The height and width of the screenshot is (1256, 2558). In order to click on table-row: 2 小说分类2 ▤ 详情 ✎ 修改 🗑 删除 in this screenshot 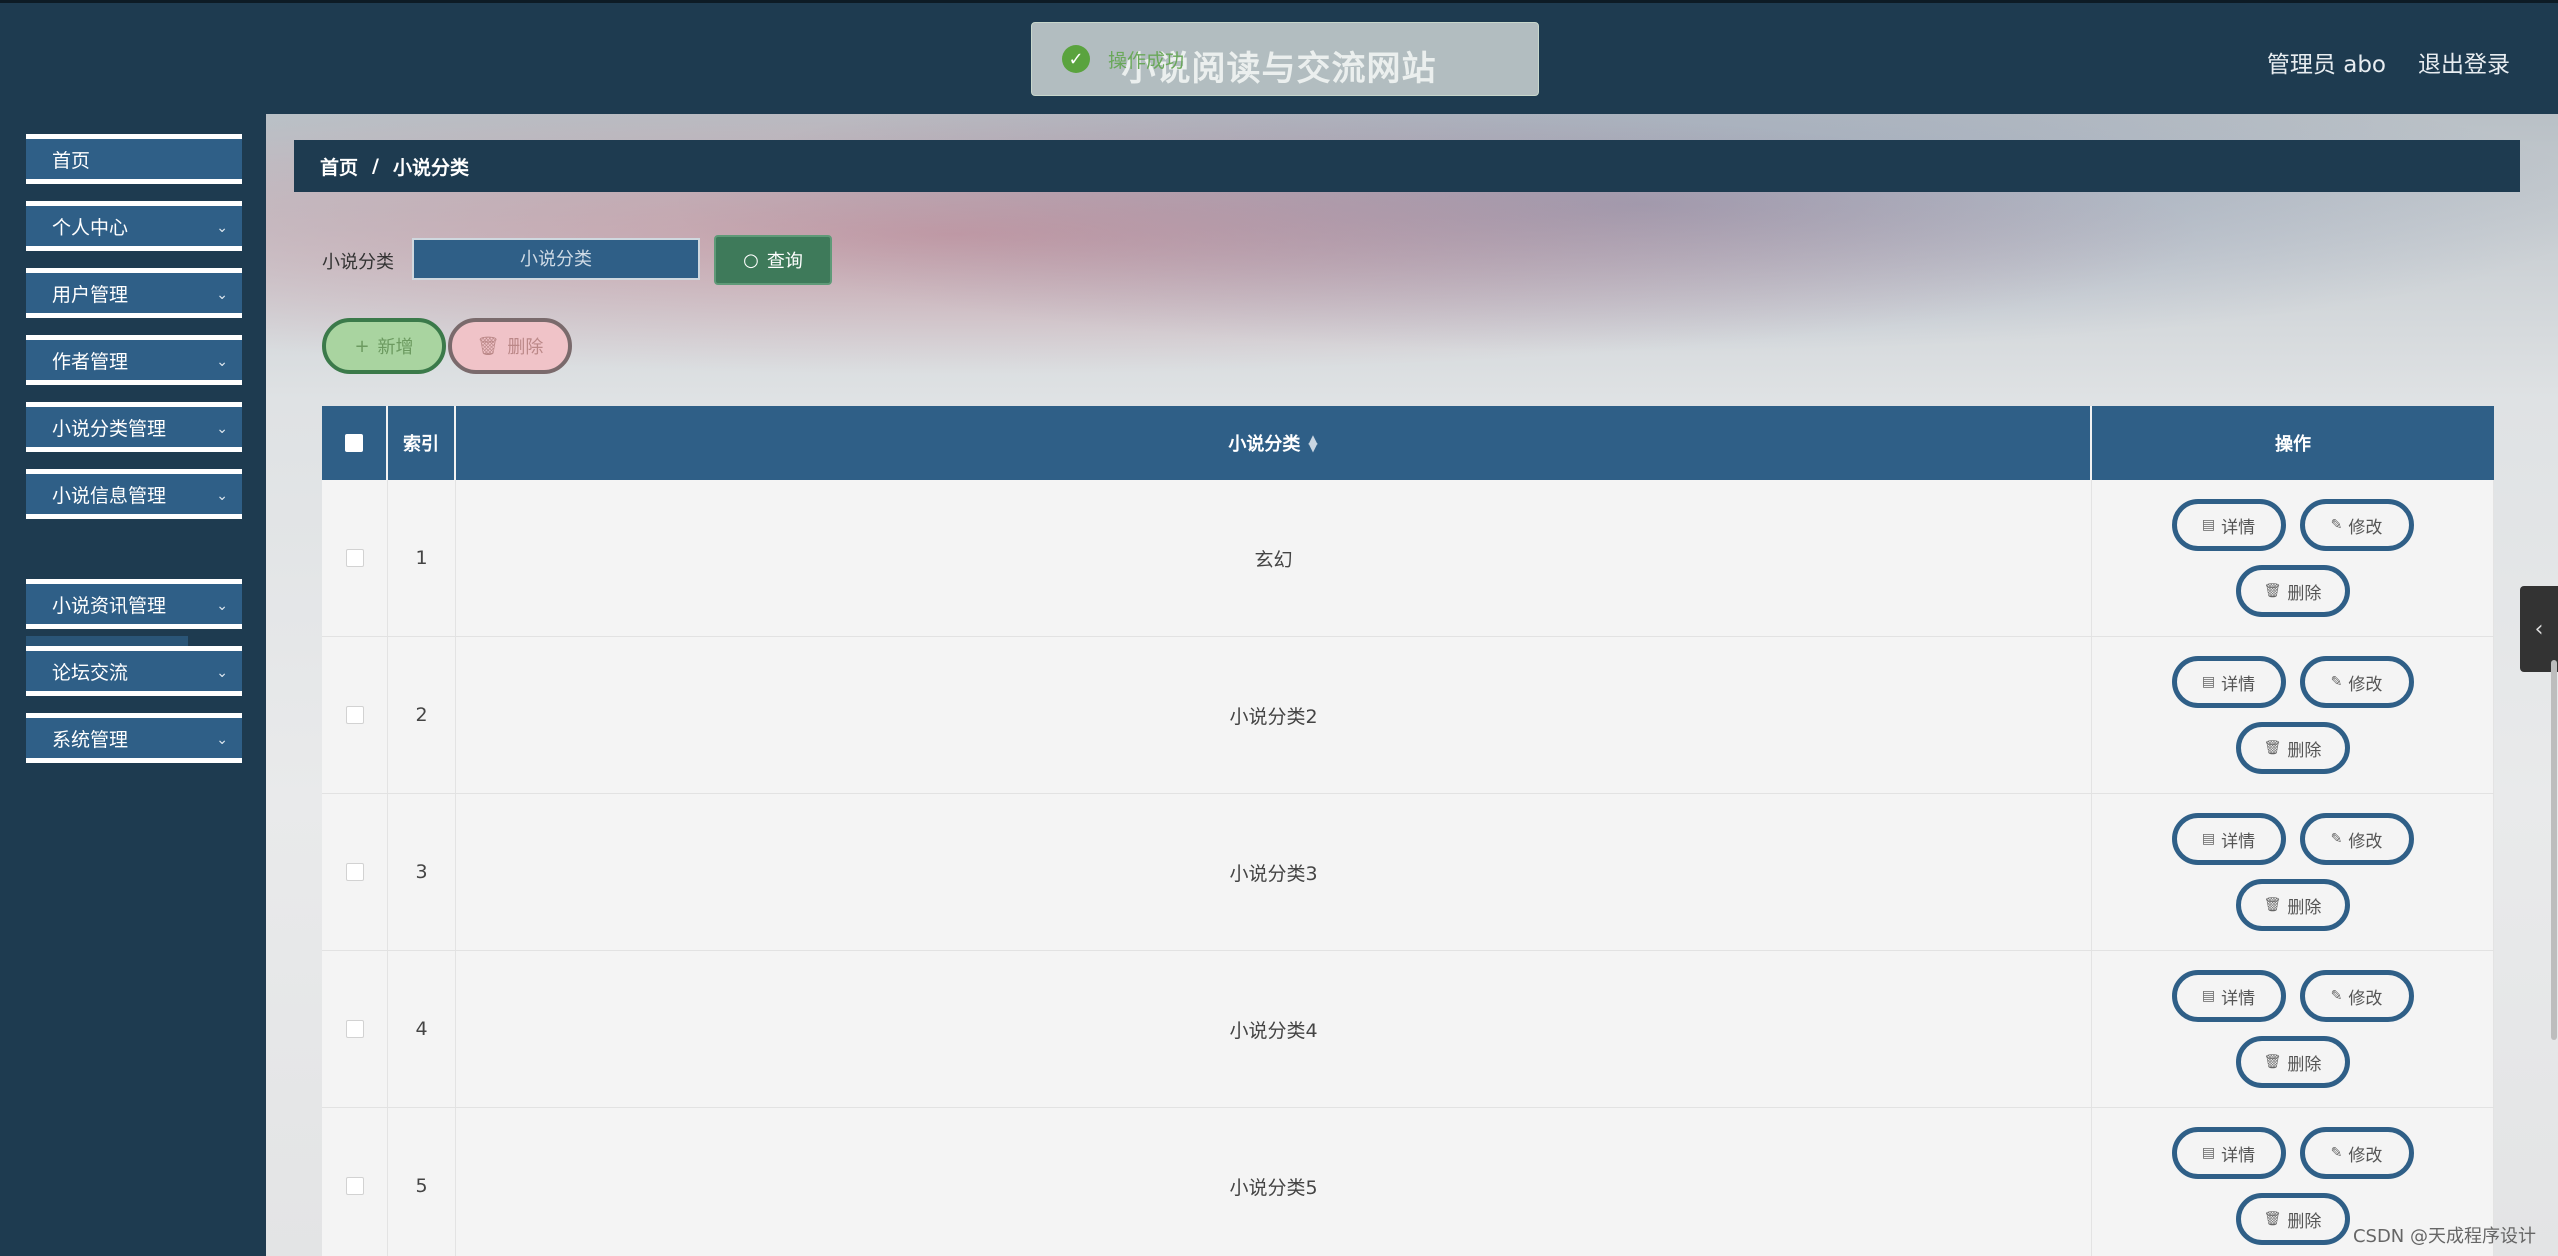, I will do `click(1408, 715)`.